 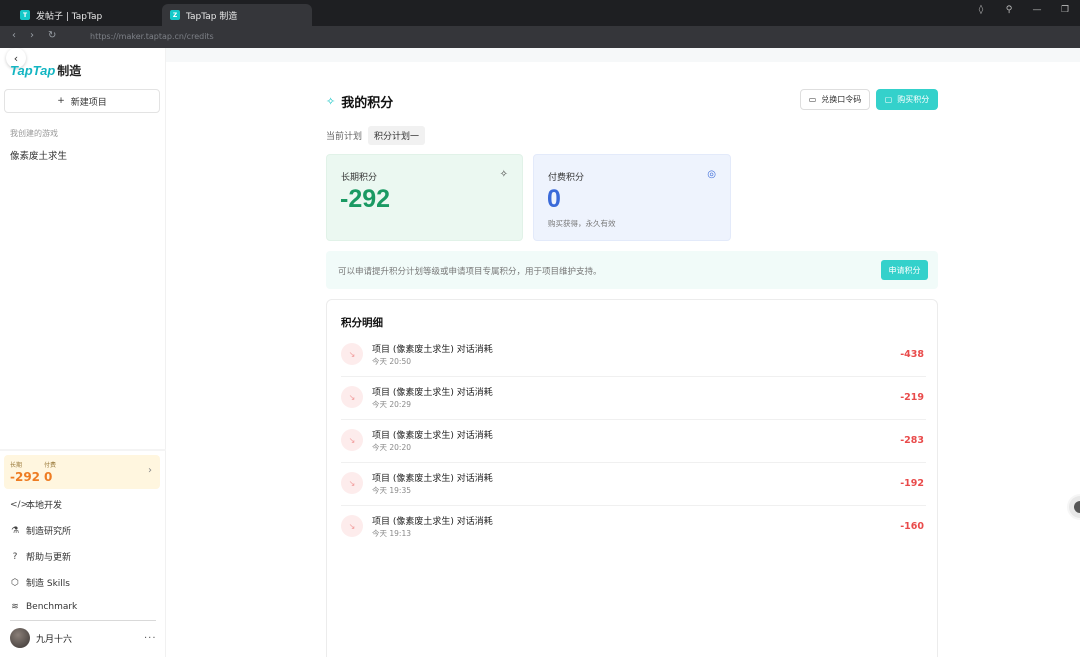 I want to click on paid-credit-label: 付费, so click(x=50, y=465).